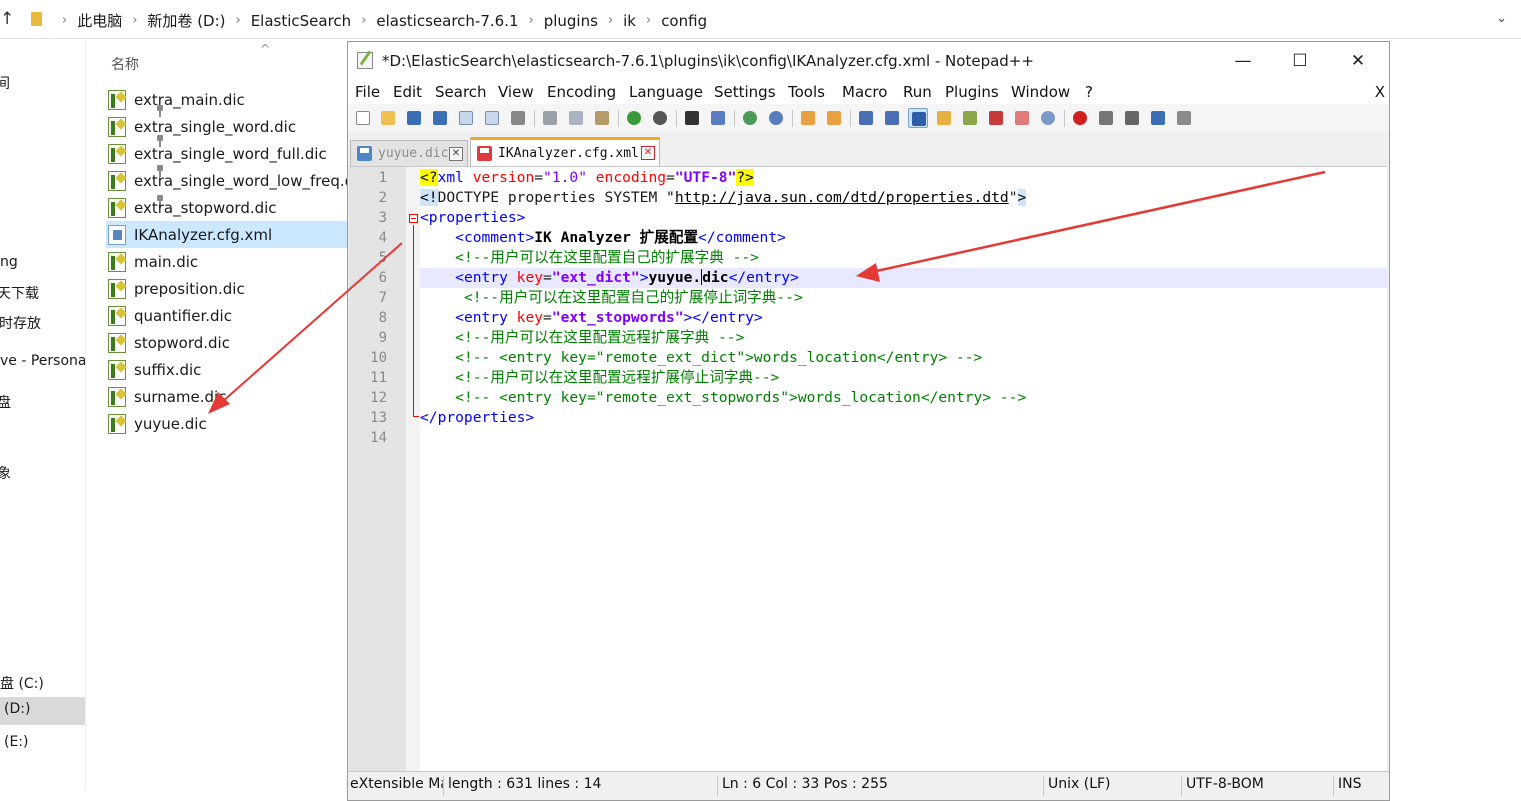 This screenshot has width=1521, height=801. Describe the element at coordinates (125, 64) in the screenshot. I see `column-header-name: 名称` at that location.